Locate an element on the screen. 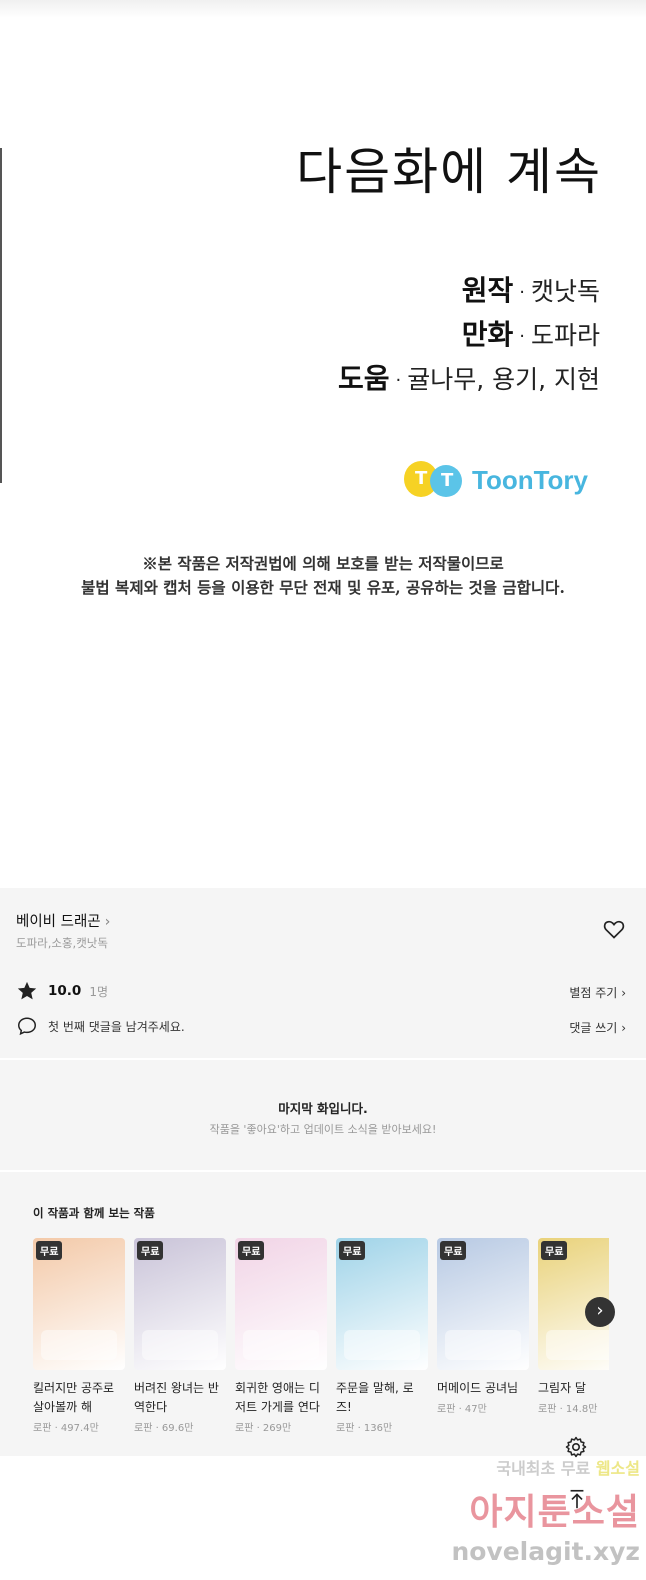 This screenshot has width=646, height=1580. work-title-link: 베이비 드래곤 › is located at coordinates (63, 920).